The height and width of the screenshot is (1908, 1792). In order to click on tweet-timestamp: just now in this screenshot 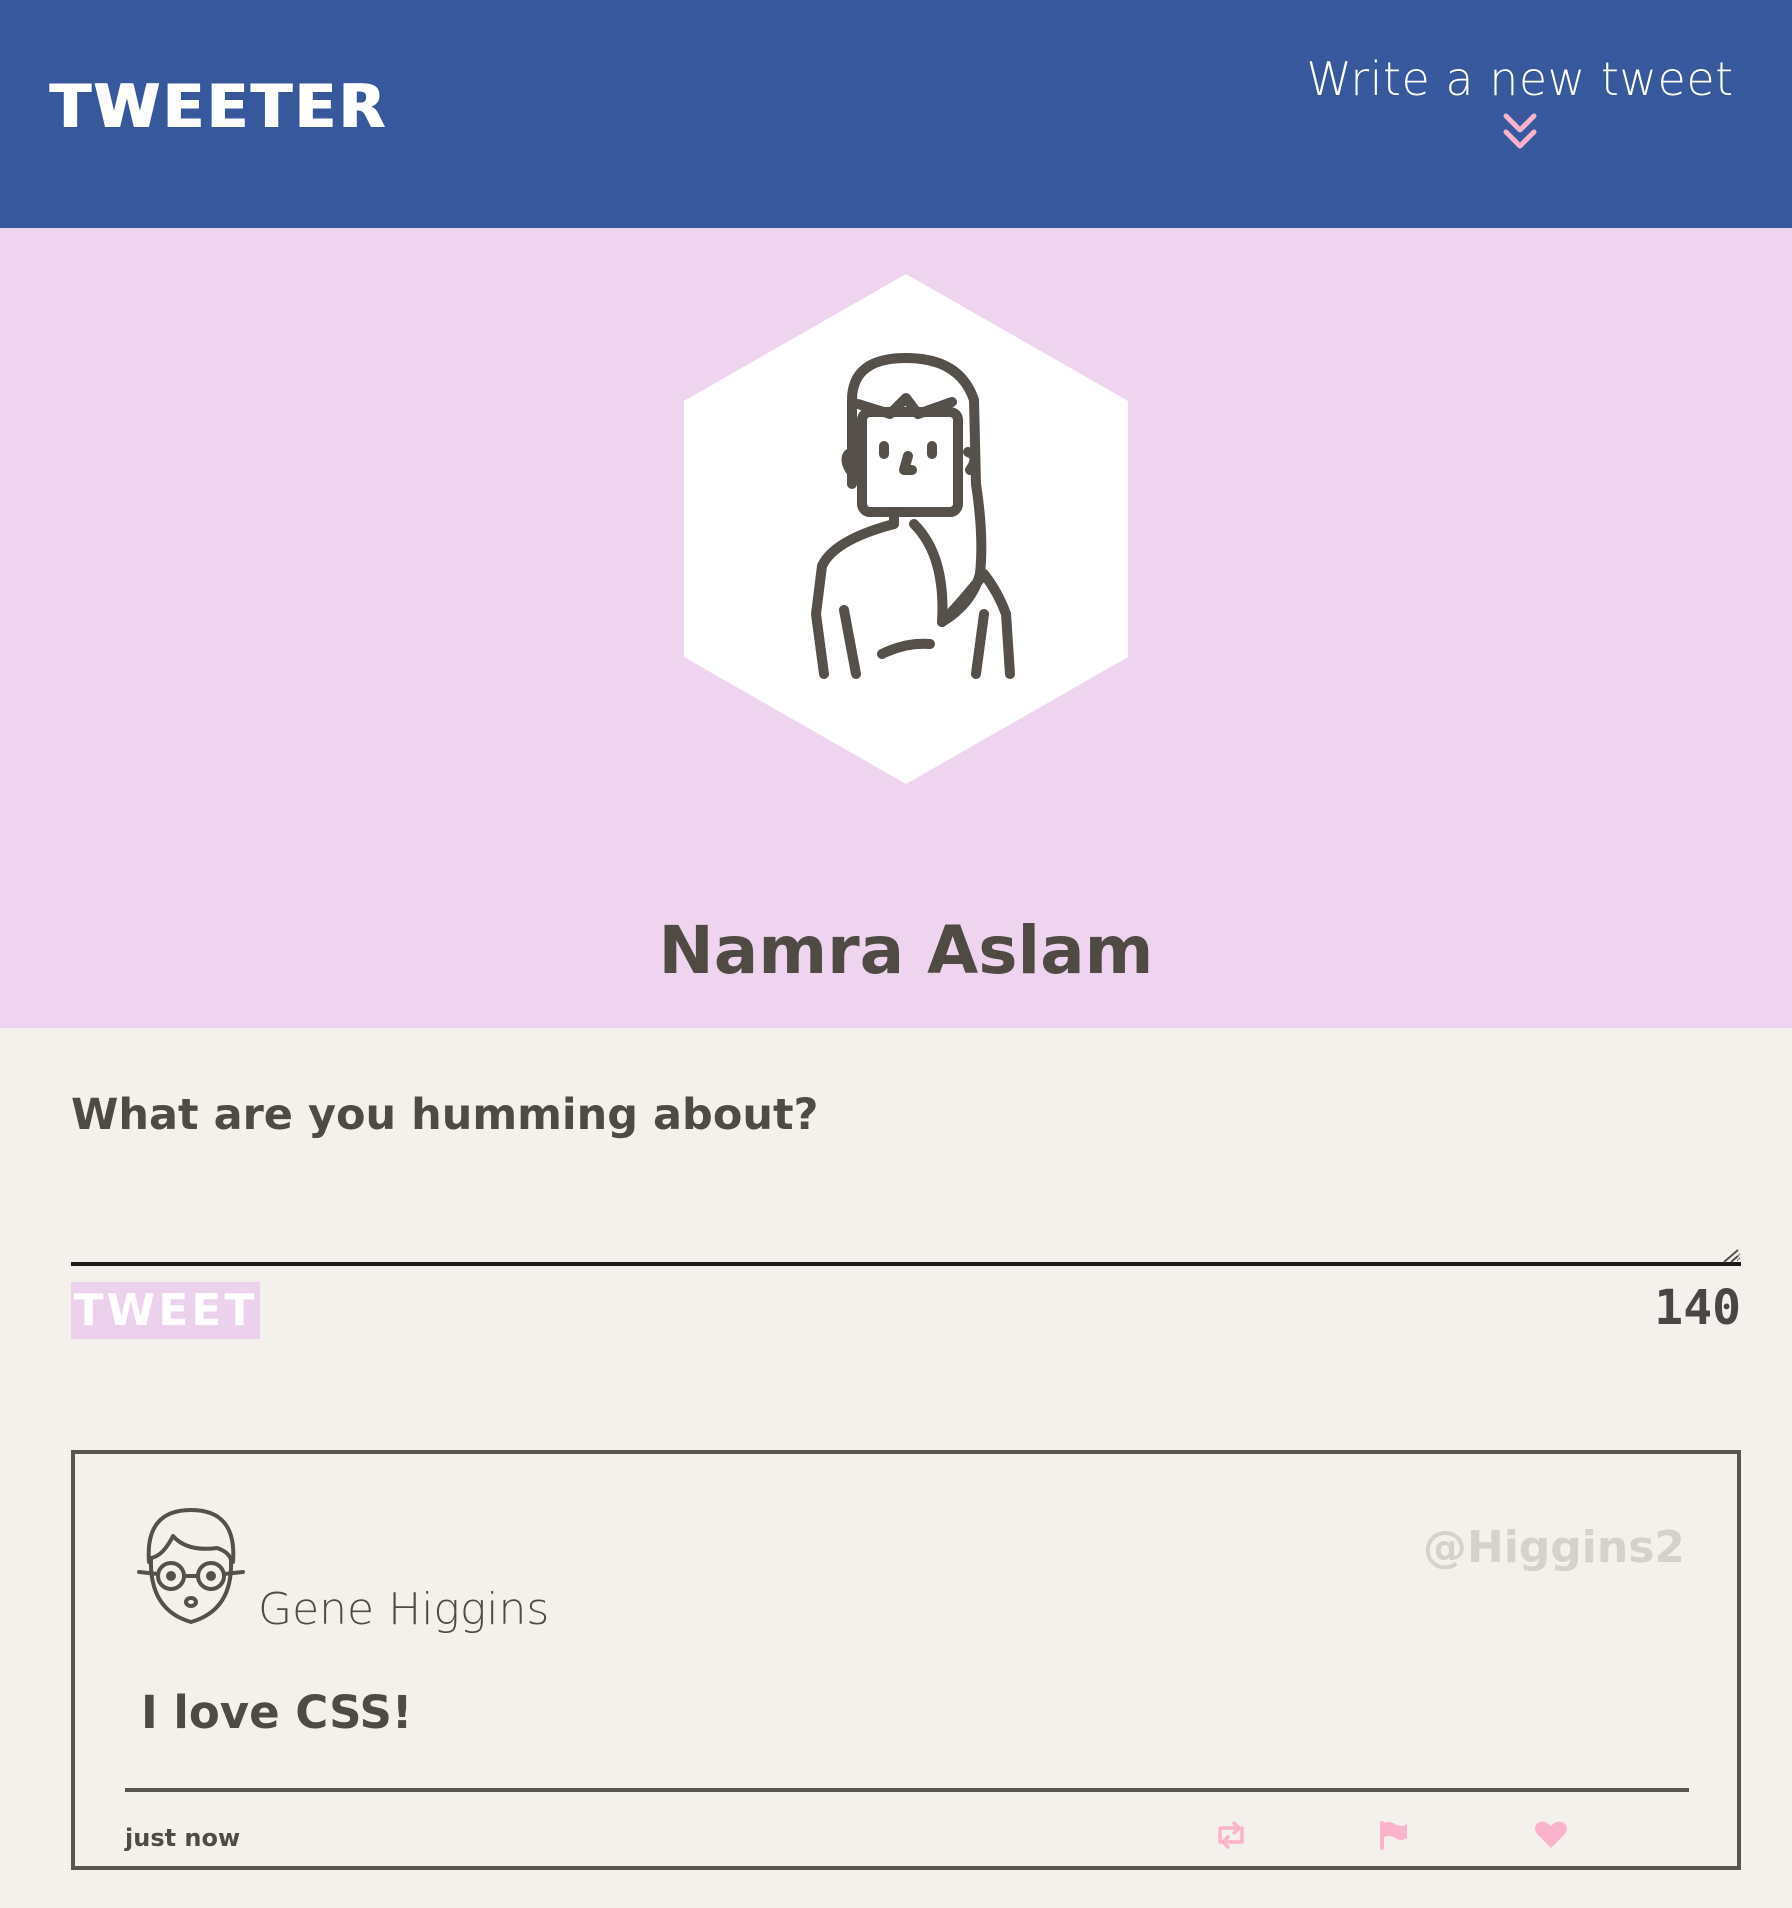, I will do `click(183, 1838)`.